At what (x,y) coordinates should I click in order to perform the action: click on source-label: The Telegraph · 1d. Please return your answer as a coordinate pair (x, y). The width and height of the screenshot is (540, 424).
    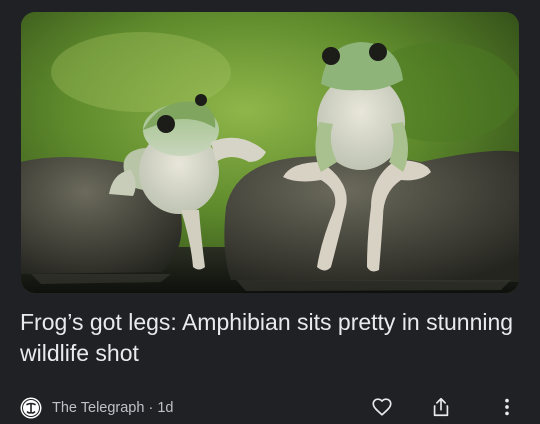
    Looking at the image, I should click on (112, 408).